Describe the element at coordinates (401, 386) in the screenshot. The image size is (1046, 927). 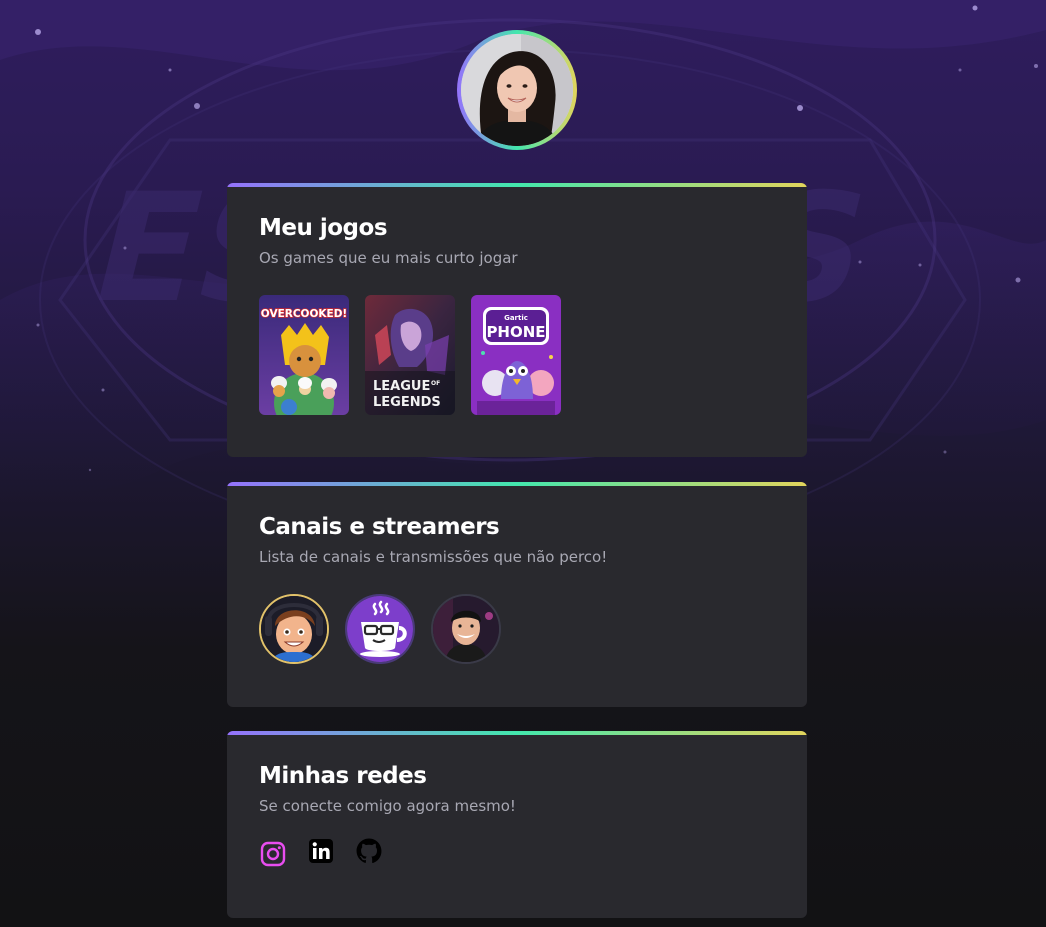
I see `lol-title-line1: LEAGUE` at that location.